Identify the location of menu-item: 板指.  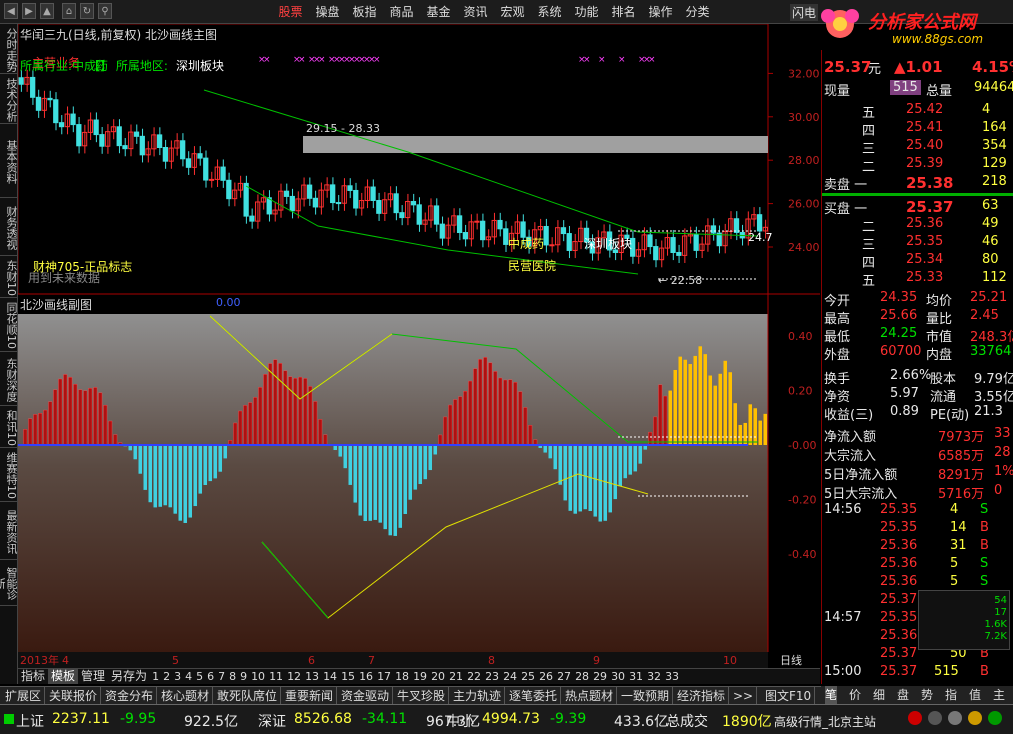
(364, 12).